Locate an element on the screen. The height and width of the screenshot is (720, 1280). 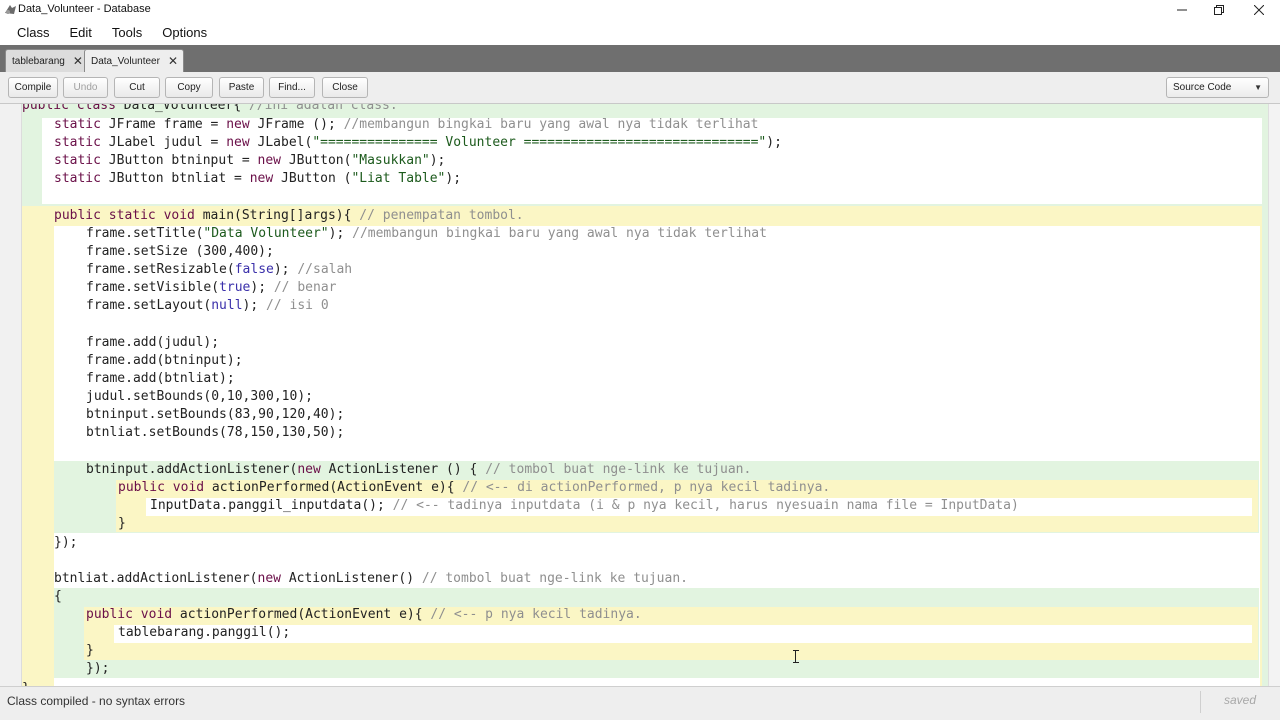
code-token: JLabel( is located at coordinates (285, 142).